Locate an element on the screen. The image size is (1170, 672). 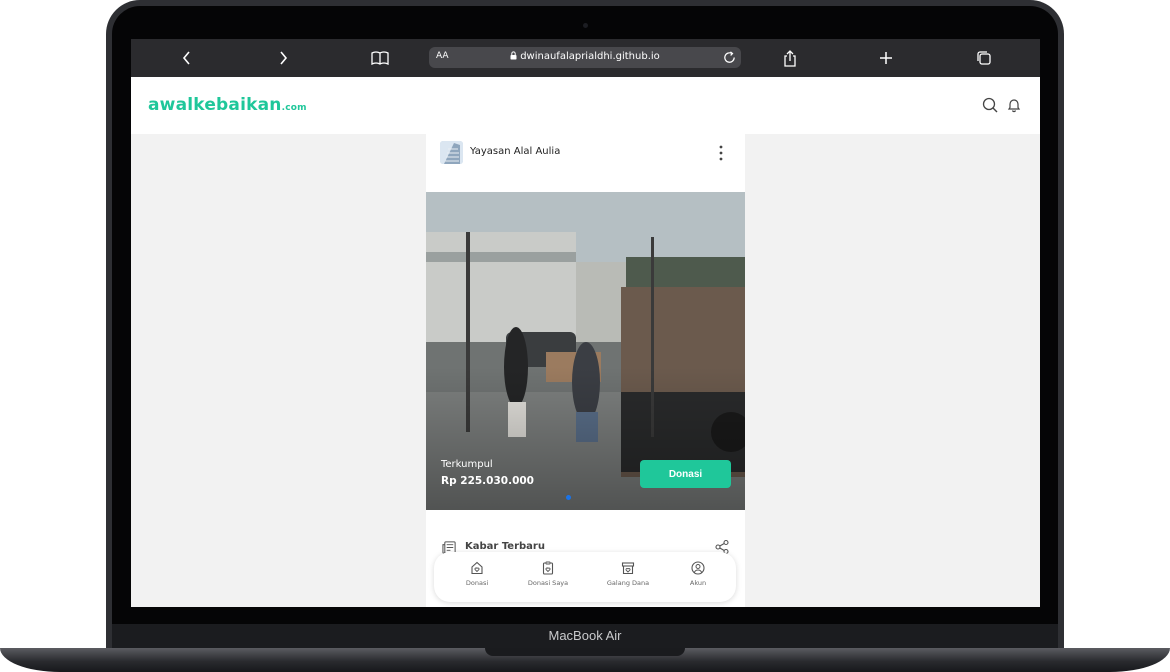
logo-suffix: .com is located at coordinates (294, 108).